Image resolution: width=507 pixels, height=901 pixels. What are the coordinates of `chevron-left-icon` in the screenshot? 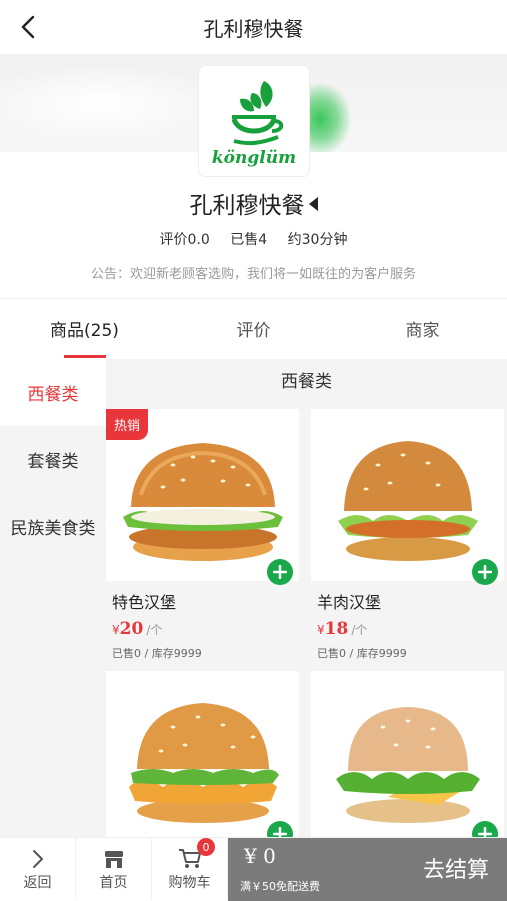 It's located at (28, 27).